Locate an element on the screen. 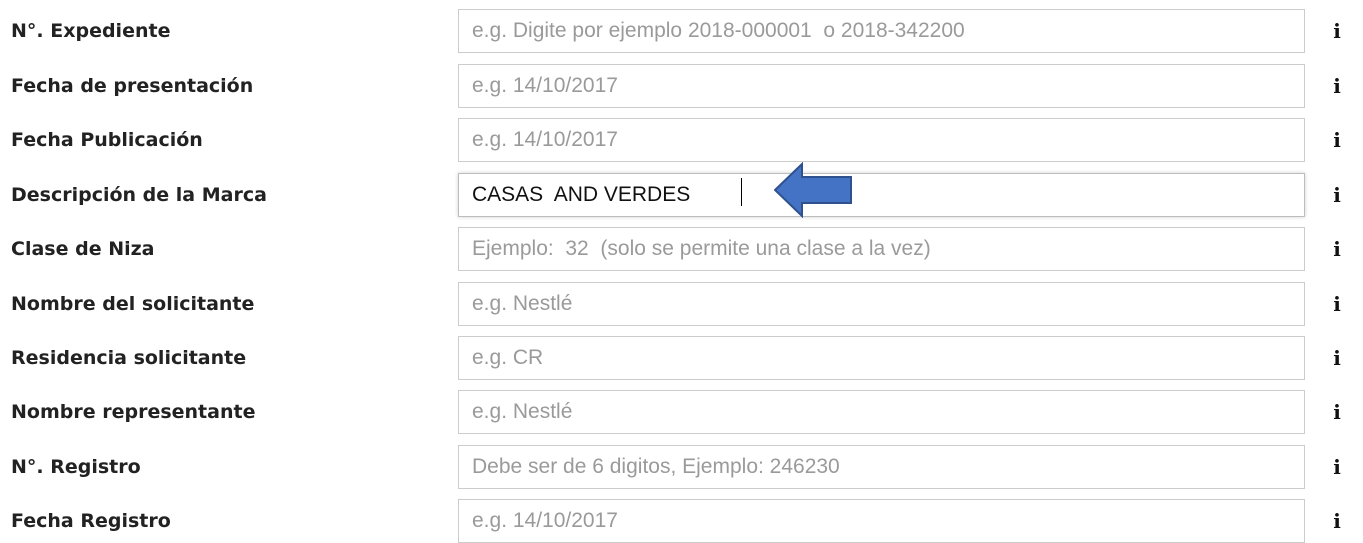 The height and width of the screenshot is (543, 1363). label-fecha-registro: Fecha Registro is located at coordinates (91, 521).